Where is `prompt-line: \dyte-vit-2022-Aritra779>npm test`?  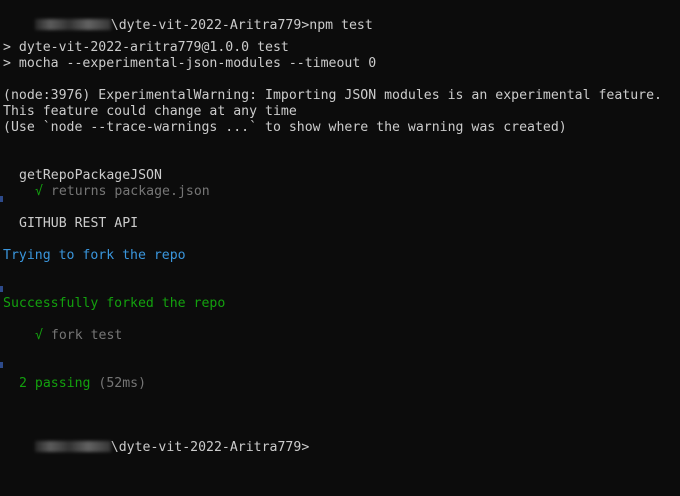
prompt-line: \dyte-vit-2022-Aritra779>npm test is located at coordinates (188, 17).